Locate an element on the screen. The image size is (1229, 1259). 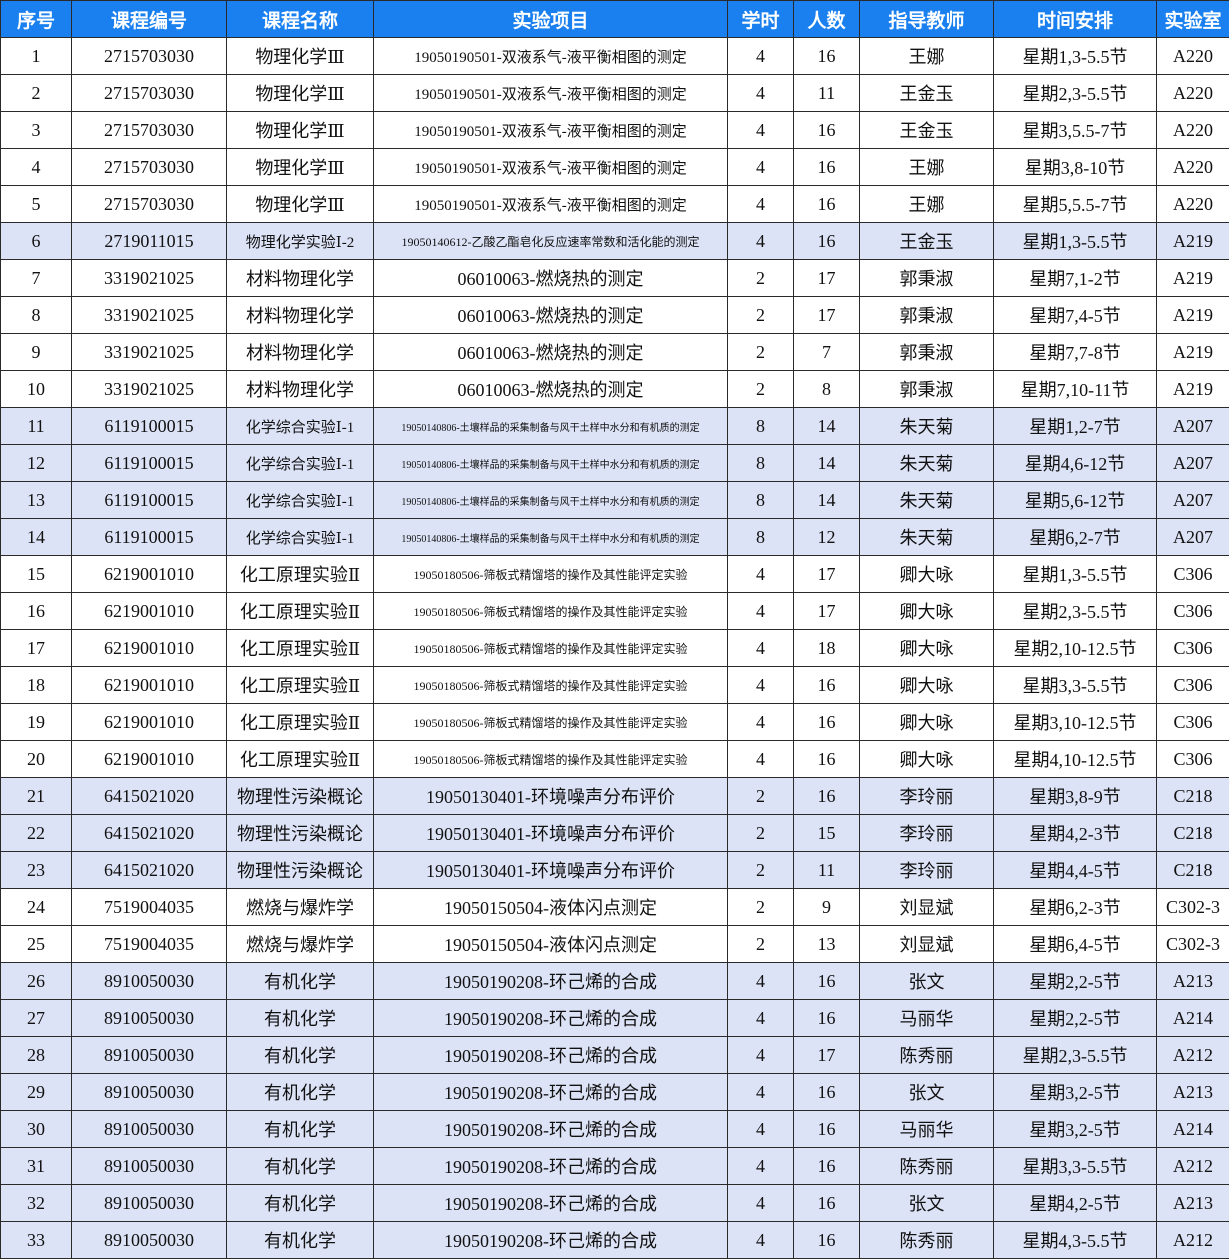
cell-no: 21 is located at coordinates (36, 796).